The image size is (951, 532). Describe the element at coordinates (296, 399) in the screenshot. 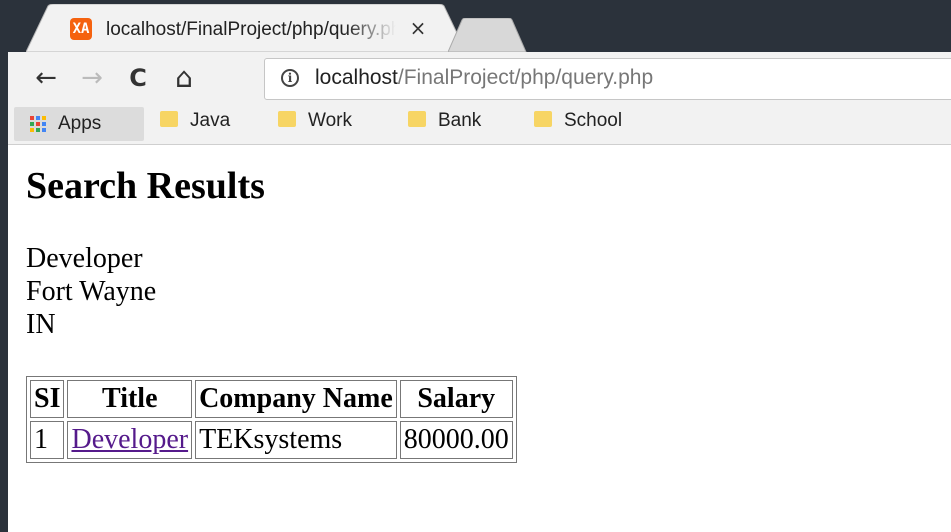

I see `column-header-company: Company Name` at that location.